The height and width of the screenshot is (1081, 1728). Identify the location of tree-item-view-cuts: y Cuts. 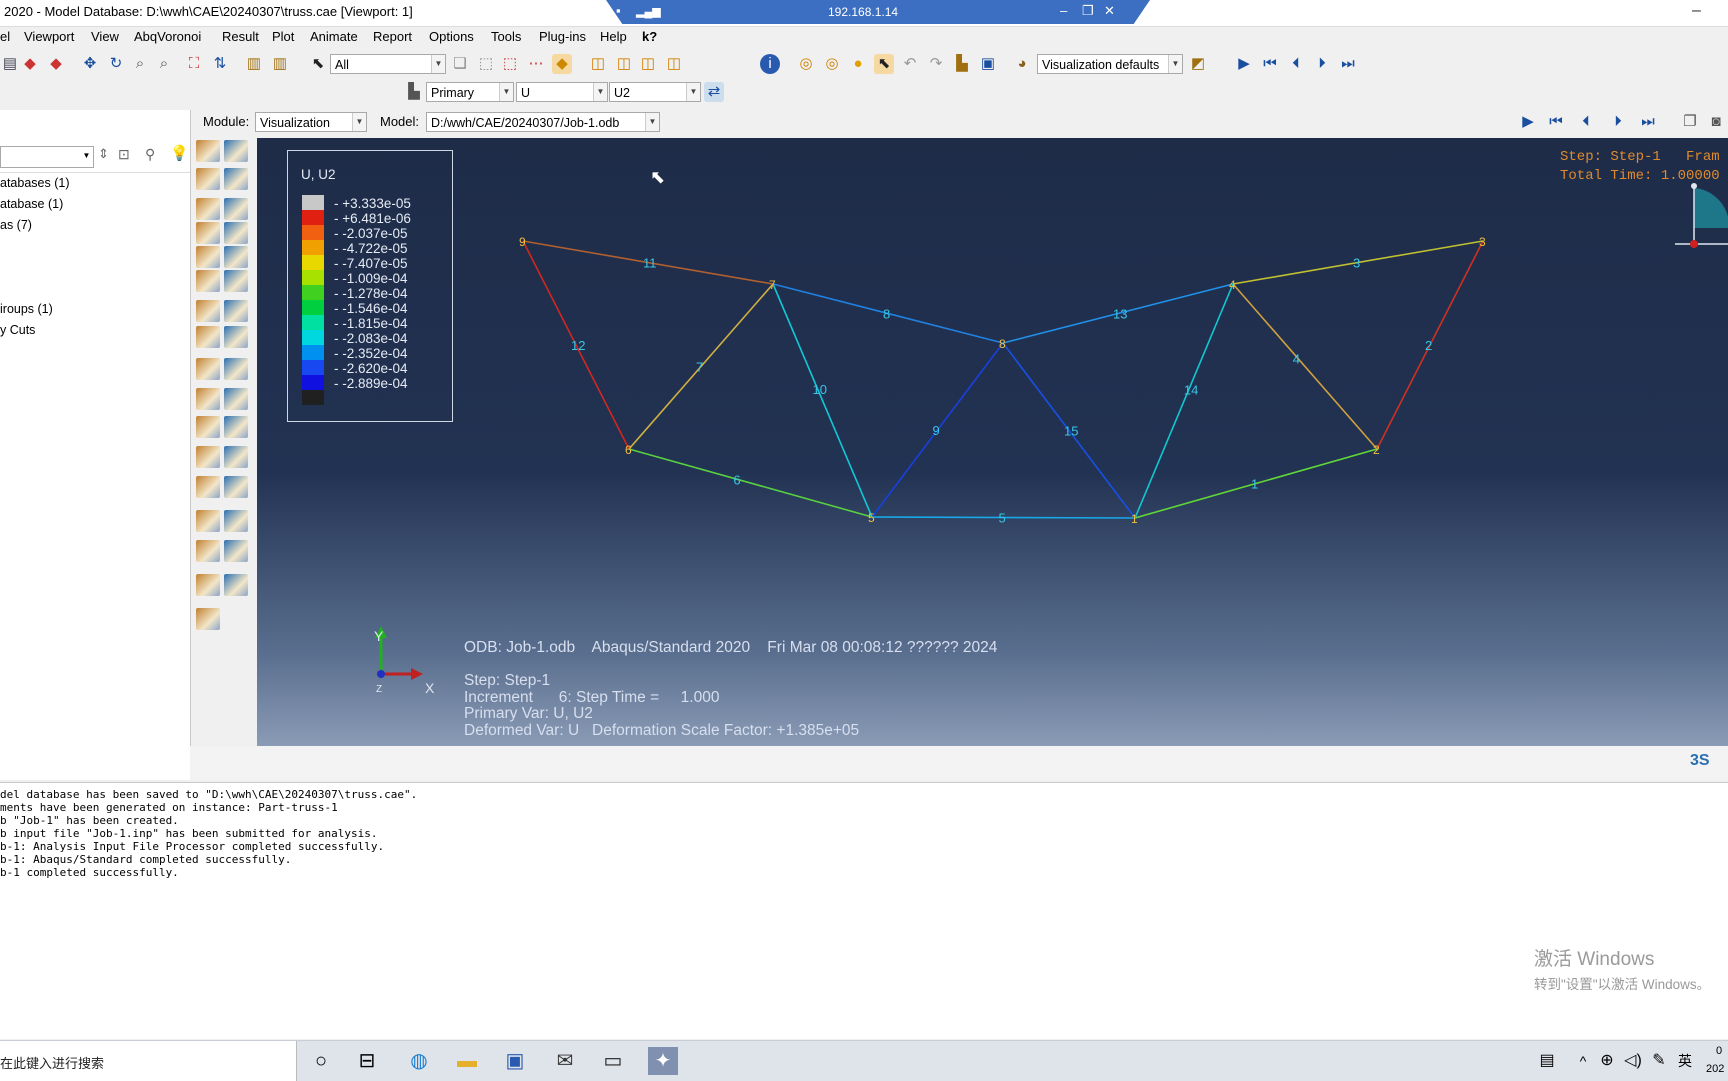
(17, 330).